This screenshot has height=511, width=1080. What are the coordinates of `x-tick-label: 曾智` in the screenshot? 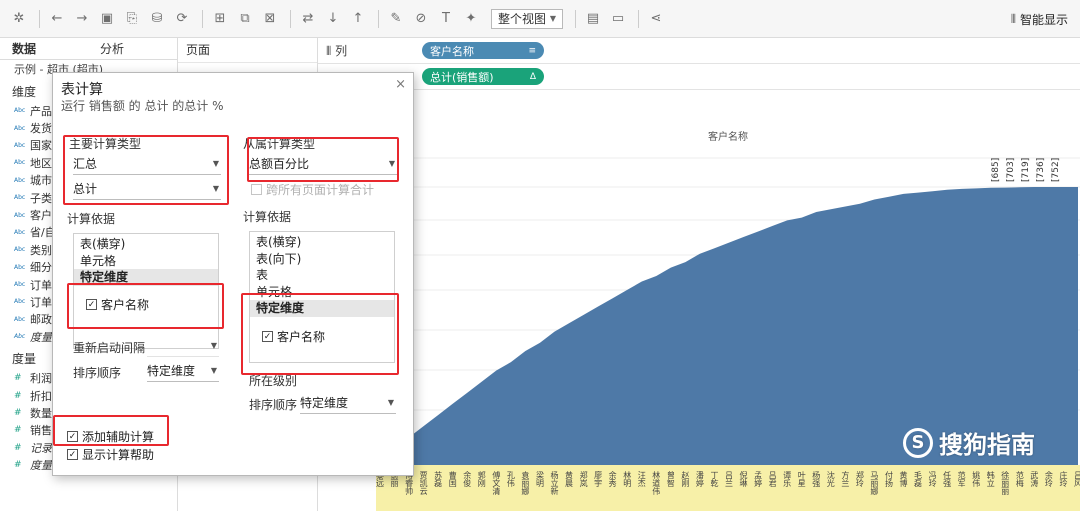 It's located at (670, 479).